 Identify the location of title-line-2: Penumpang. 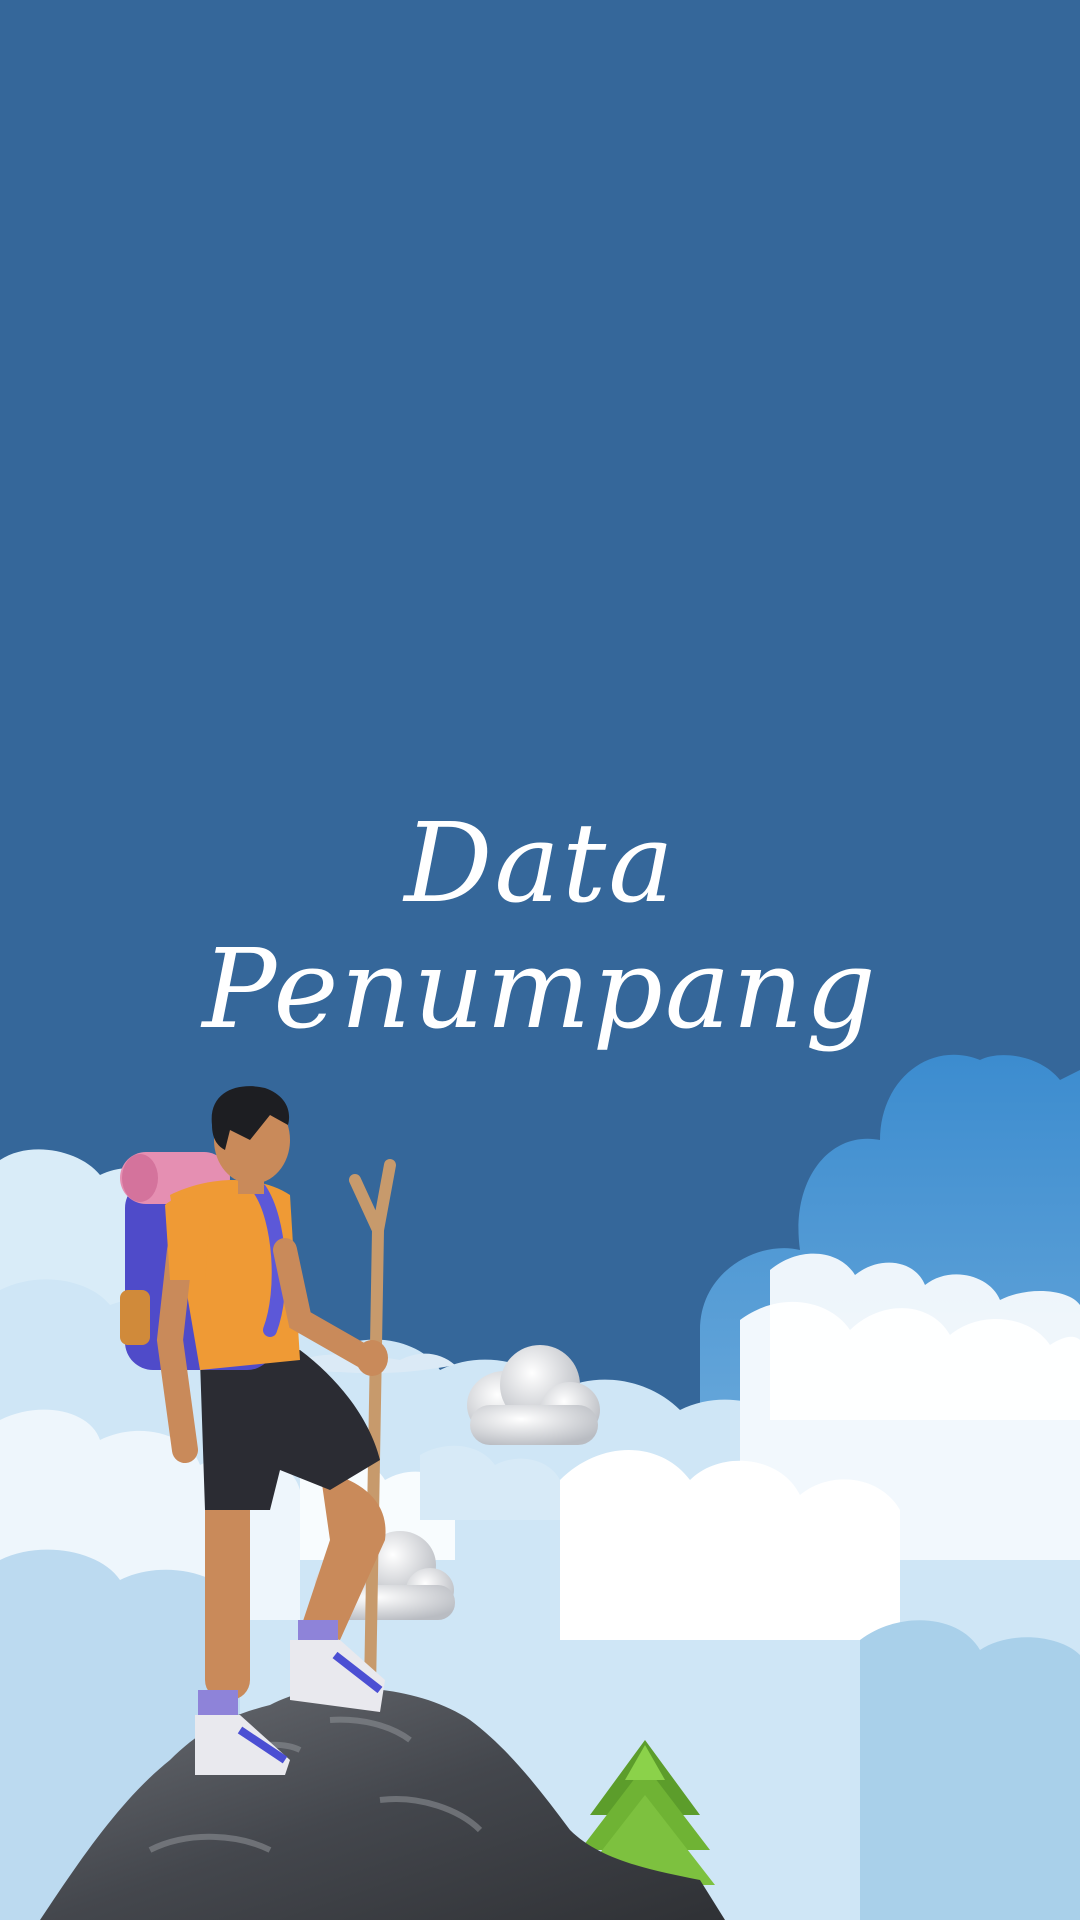
(540, 989).